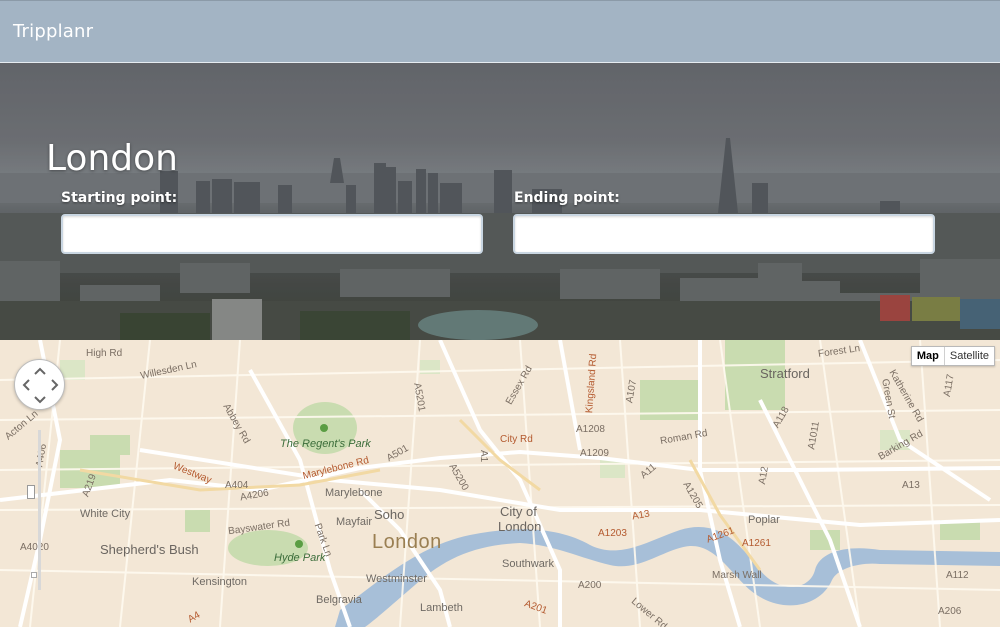  What do you see at coordinates (26, 385) in the screenshot?
I see `pan-left-icon` at bounding box center [26, 385].